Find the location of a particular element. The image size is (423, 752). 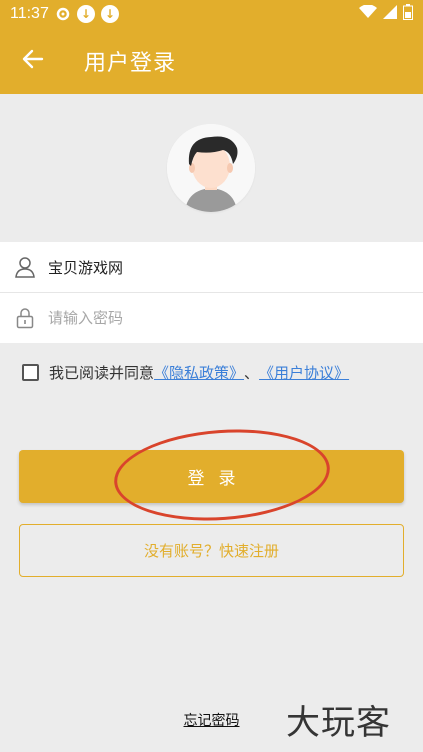

back-button is located at coordinates (33, 61).